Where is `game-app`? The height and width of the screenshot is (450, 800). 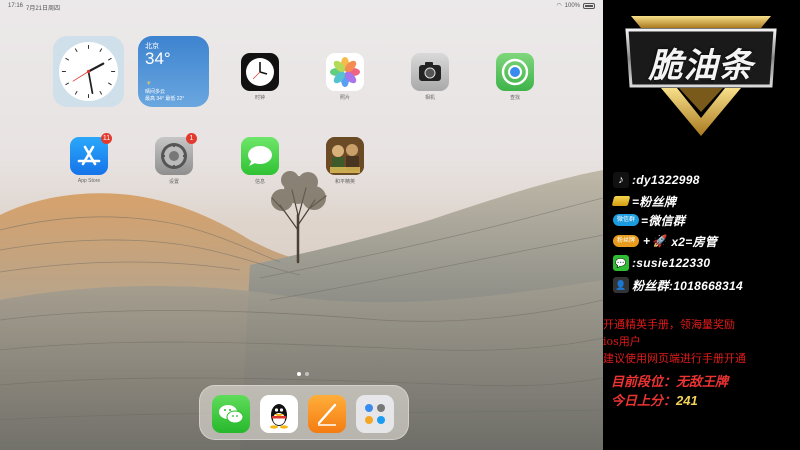 game-app is located at coordinates (345, 156).